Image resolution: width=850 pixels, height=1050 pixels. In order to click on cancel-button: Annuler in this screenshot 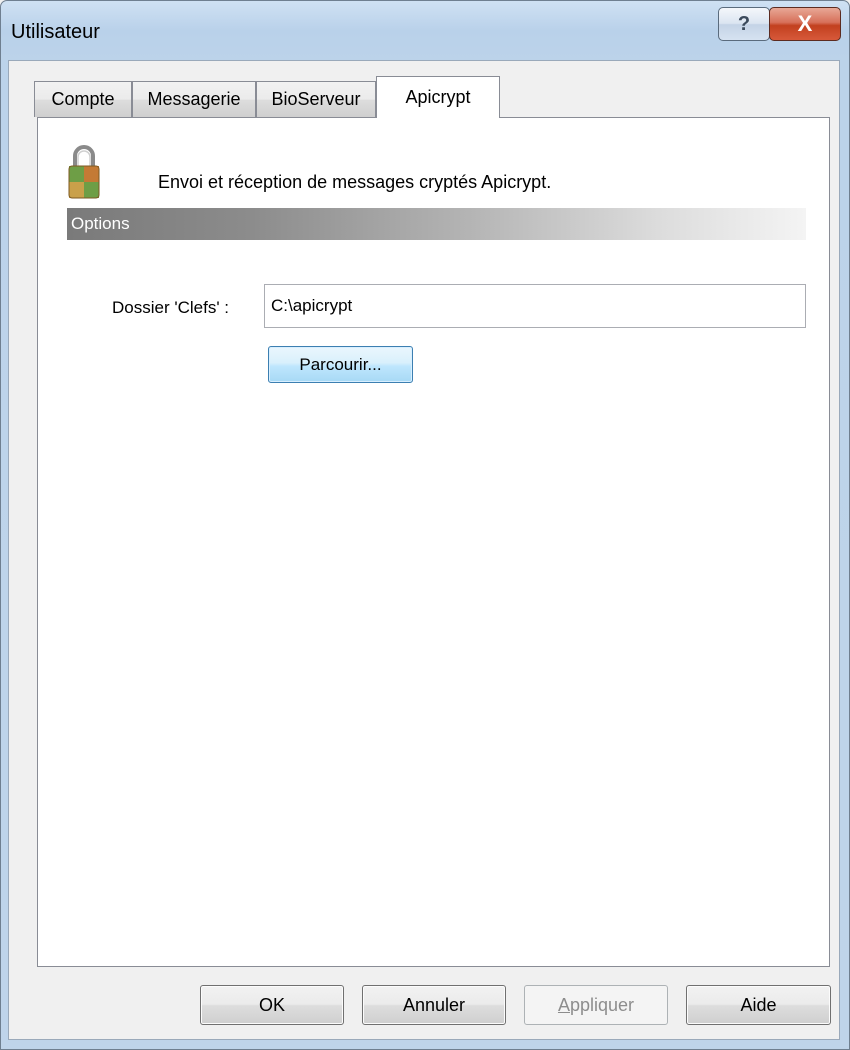, I will do `click(434, 1005)`.